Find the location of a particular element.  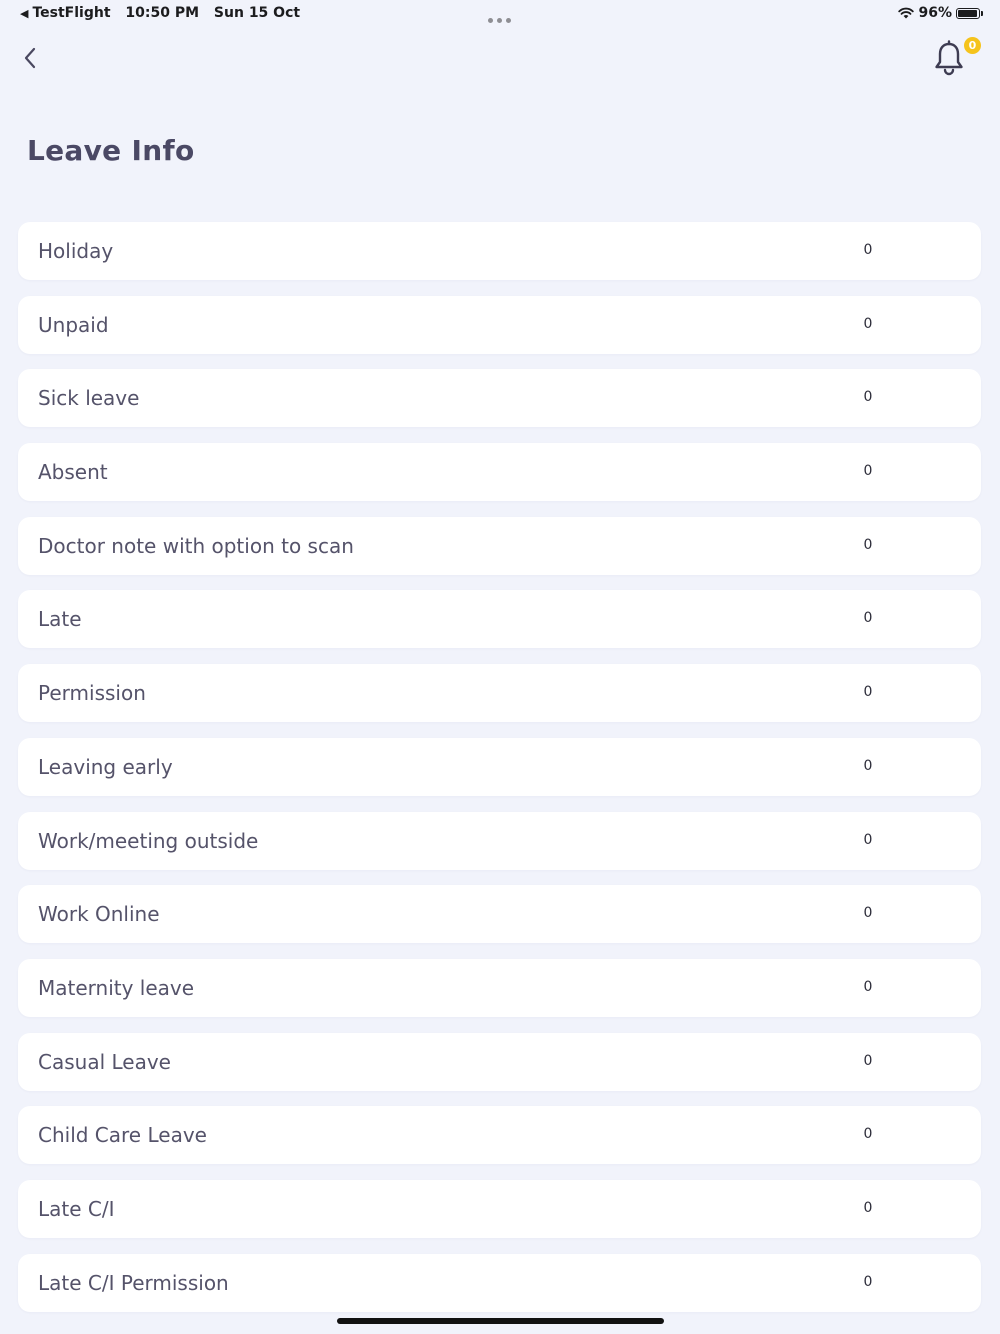

leave-row: Holiday 0 is located at coordinates (499, 251).